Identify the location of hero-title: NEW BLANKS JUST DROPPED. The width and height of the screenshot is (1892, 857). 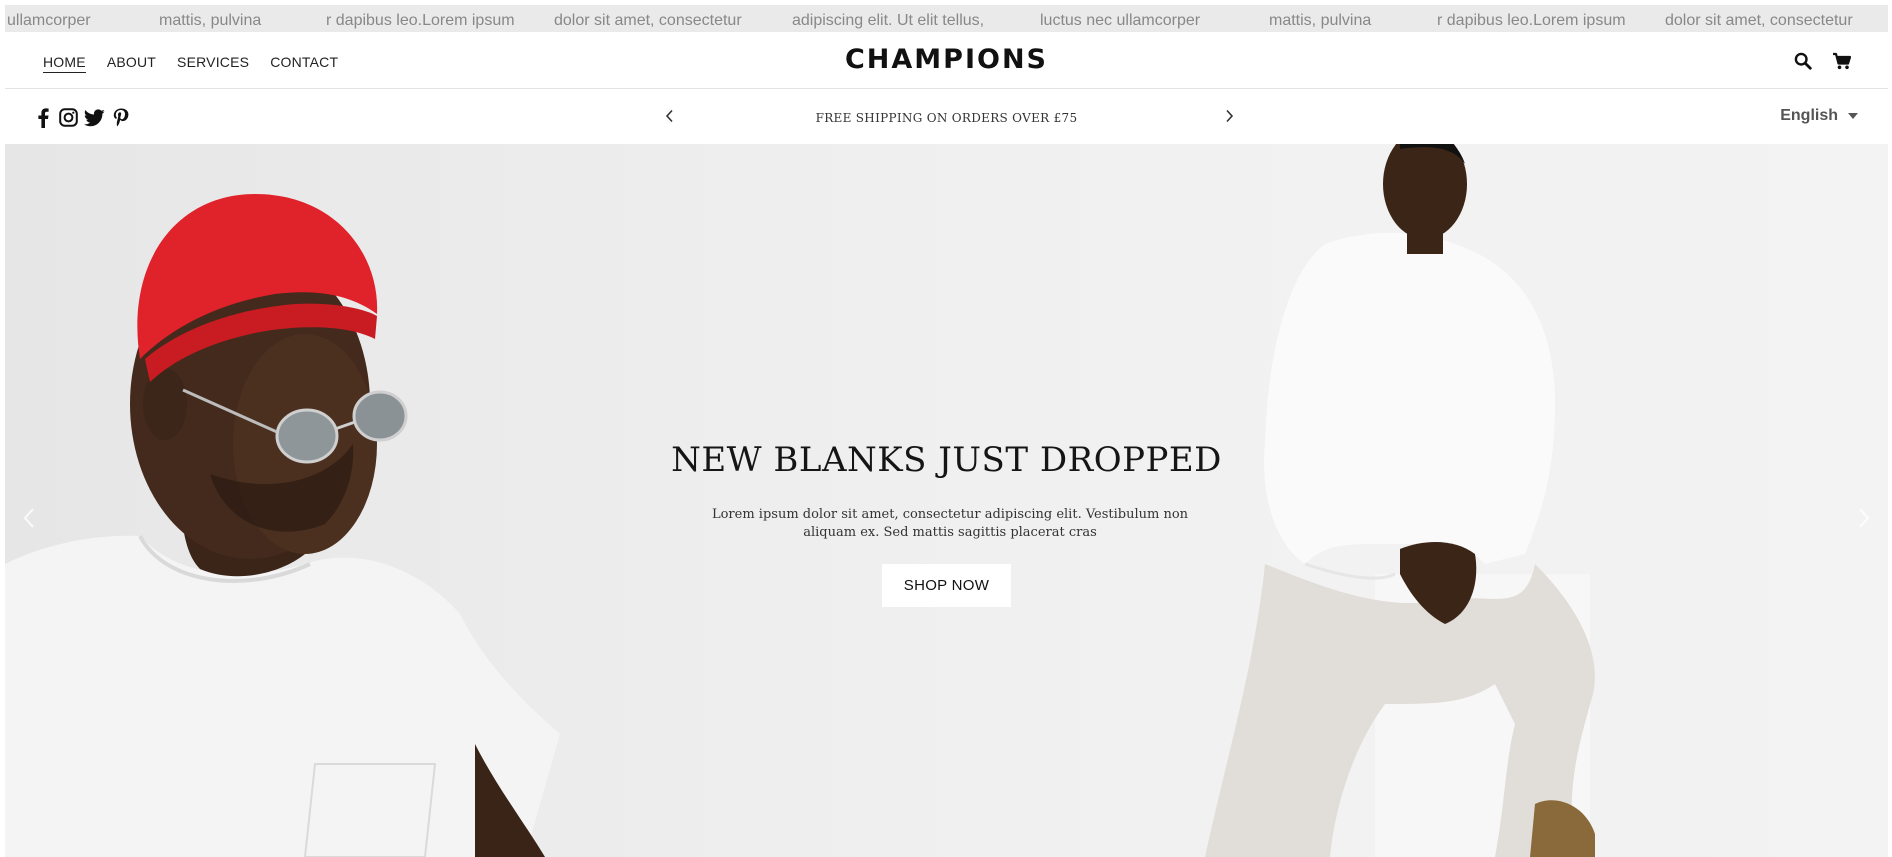
(946, 460).